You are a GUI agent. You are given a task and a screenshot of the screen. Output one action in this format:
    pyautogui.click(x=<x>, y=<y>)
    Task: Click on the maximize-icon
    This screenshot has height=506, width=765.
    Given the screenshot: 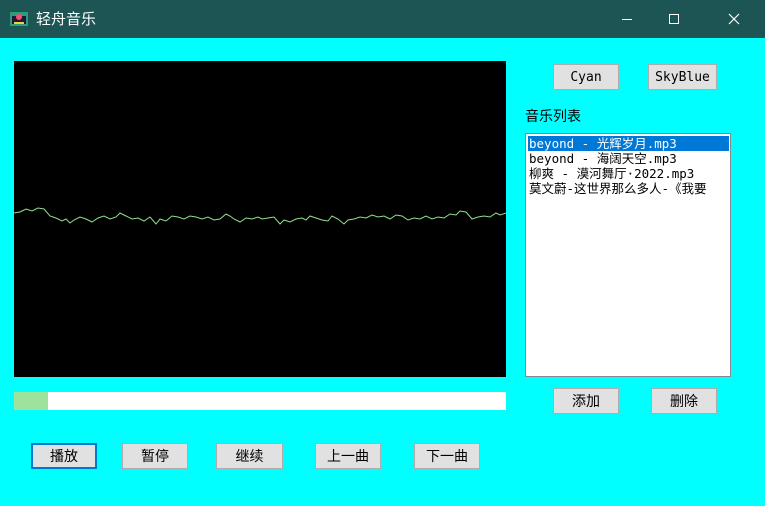 What is the action you would take?
    pyautogui.click(x=674, y=19)
    